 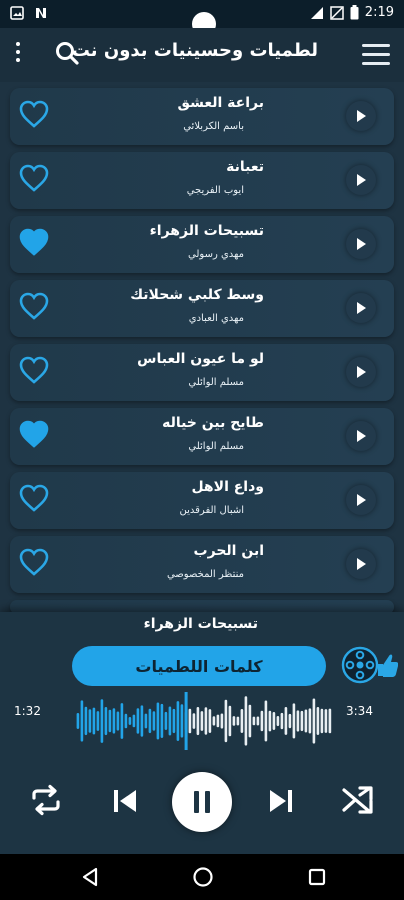 I want to click on track-title: وداع الاهل, so click(x=227, y=487).